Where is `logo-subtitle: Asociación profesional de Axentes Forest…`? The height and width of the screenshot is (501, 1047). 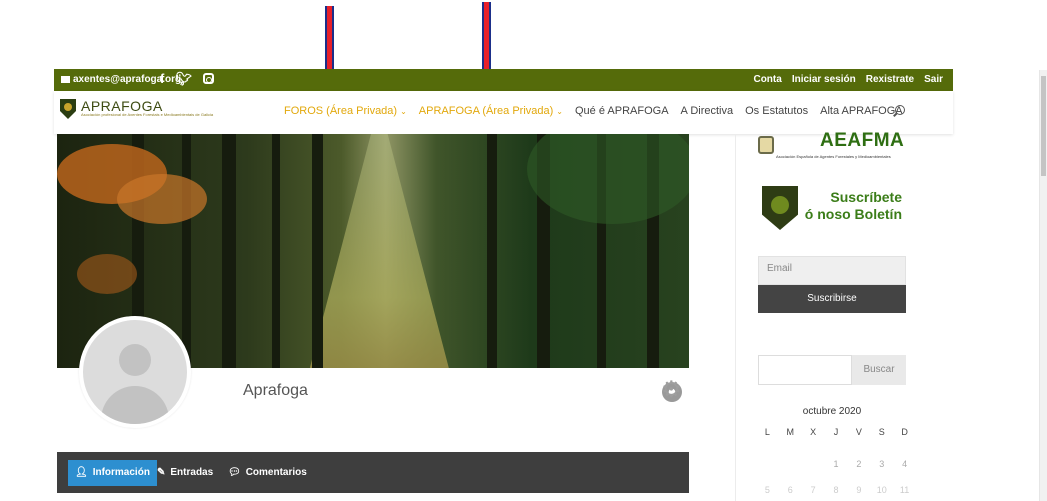
logo-subtitle: Asociación profesional de Axentes Forest… is located at coordinates (147, 114).